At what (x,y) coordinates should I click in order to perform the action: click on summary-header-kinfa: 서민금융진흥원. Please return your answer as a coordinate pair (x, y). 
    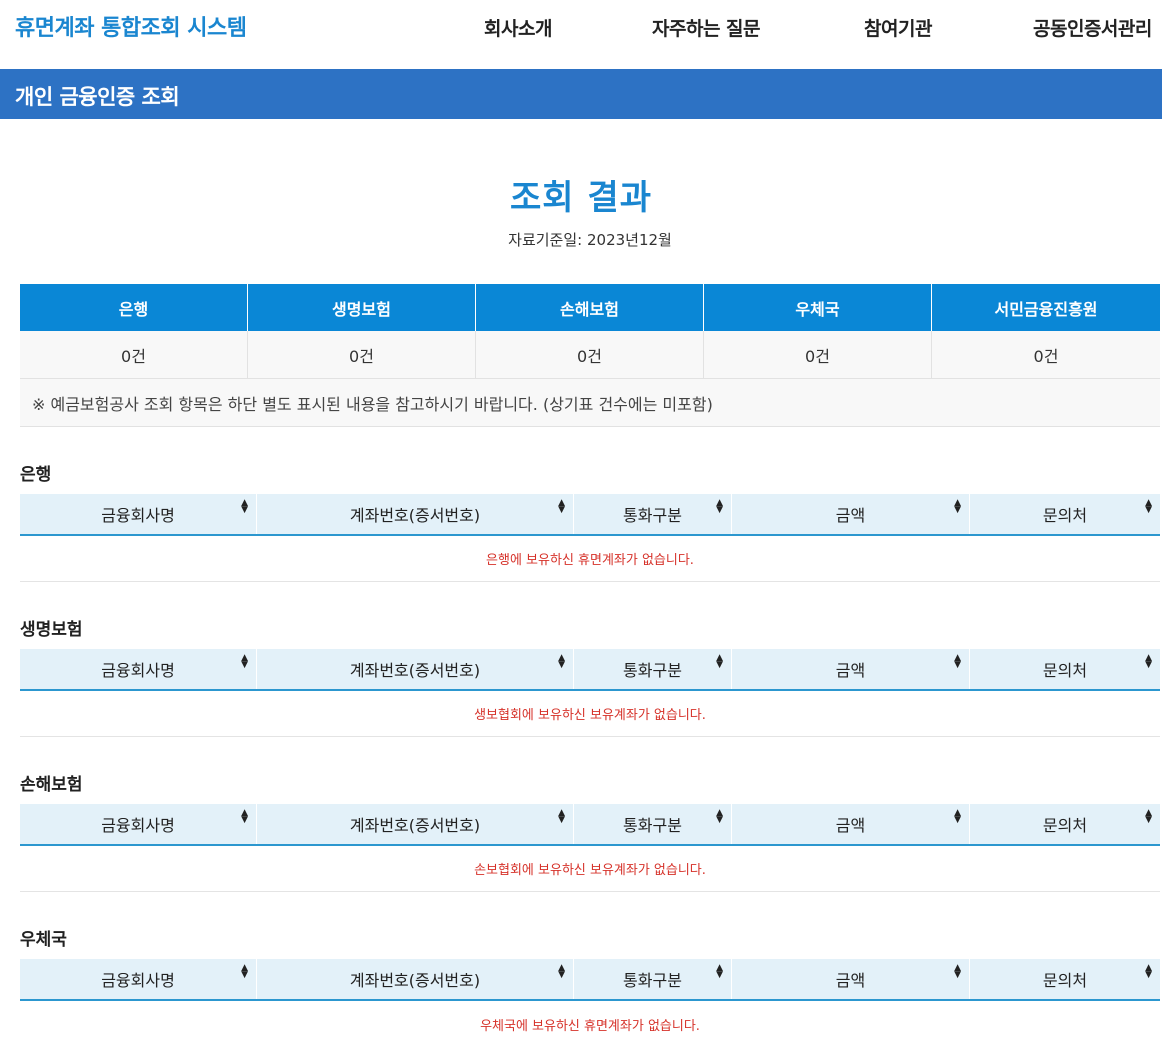
    Looking at the image, I should click on (1046, 307).